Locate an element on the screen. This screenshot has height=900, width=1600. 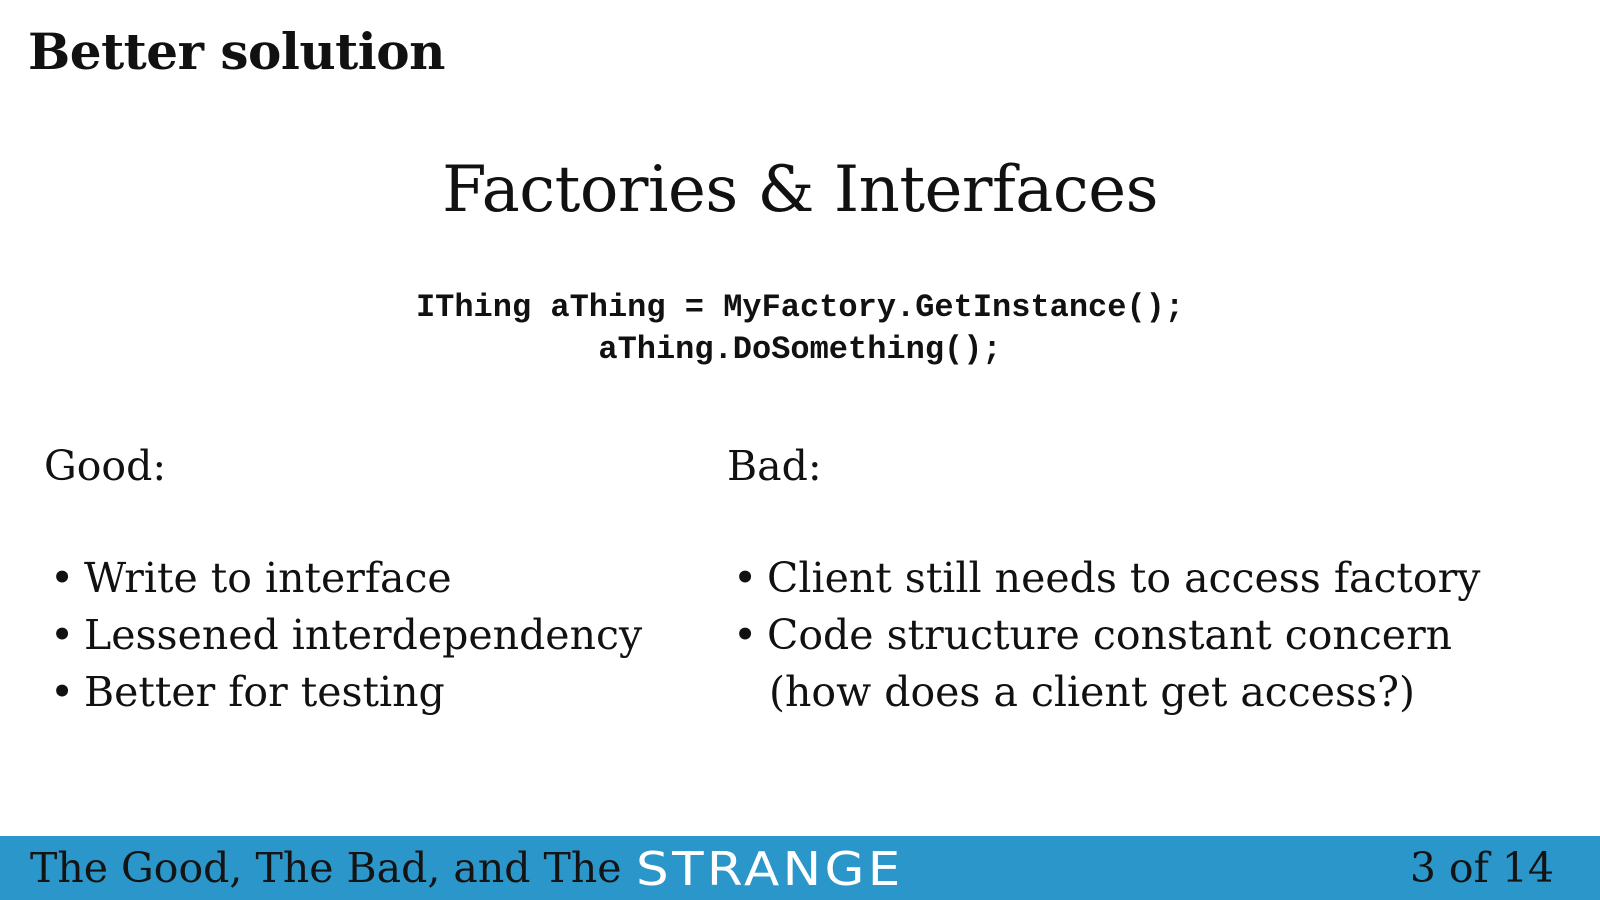
list-item: • Better for testing is located at coordinates (364, 692).